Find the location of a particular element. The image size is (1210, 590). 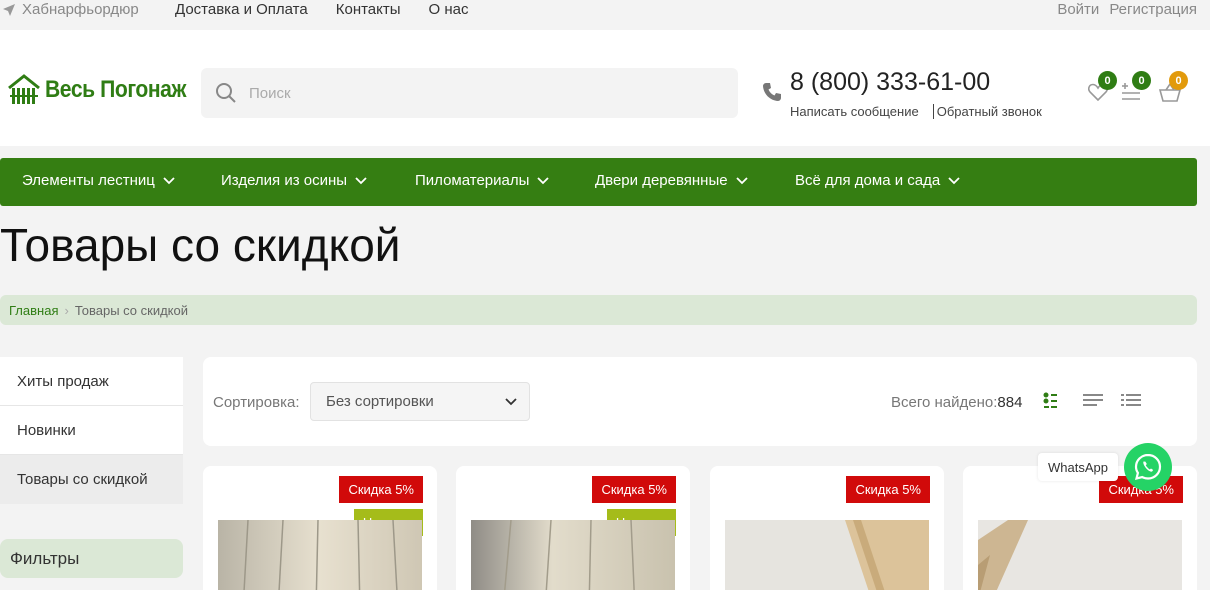

menu-item-stairs: Элементы лестниц is located at coordinates (98, 180).